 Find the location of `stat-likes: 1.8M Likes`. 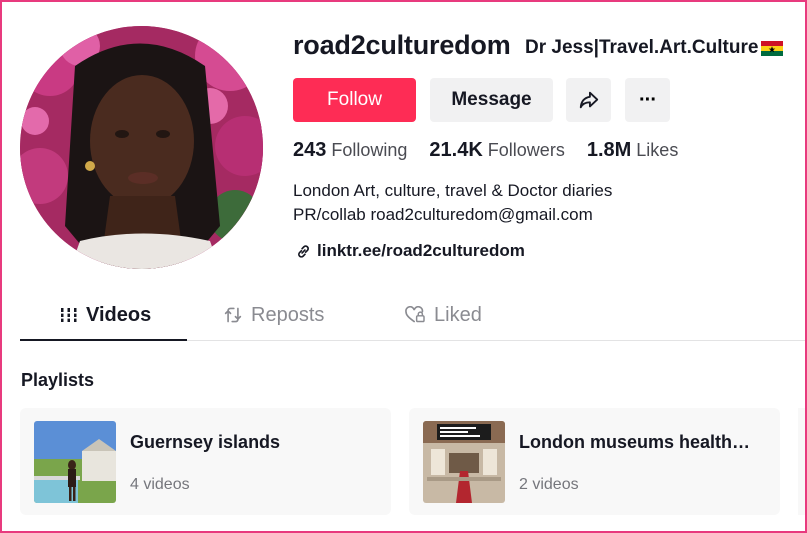

stat-likes: 1.8M Likes is located at coordinates (633, 150).